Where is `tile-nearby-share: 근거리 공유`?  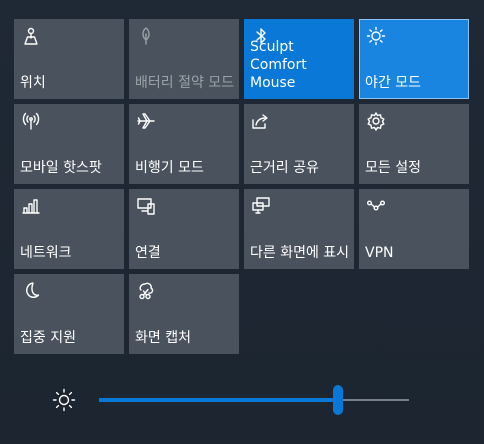
tile-nearby-share: 근거리 공유 is located at coordinates (299, 144).